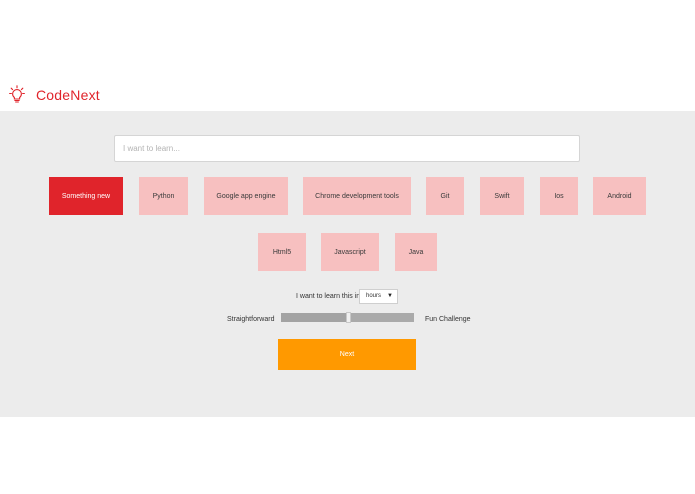 This screenshot has width=695, height=494. Describe the element at coordinates (314, 317) in the screenshot. I see `slider-fill` at that location.